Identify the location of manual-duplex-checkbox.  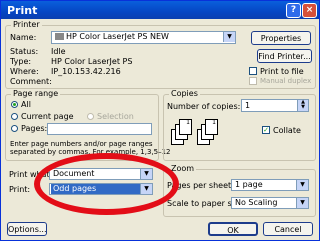
(253, 81).